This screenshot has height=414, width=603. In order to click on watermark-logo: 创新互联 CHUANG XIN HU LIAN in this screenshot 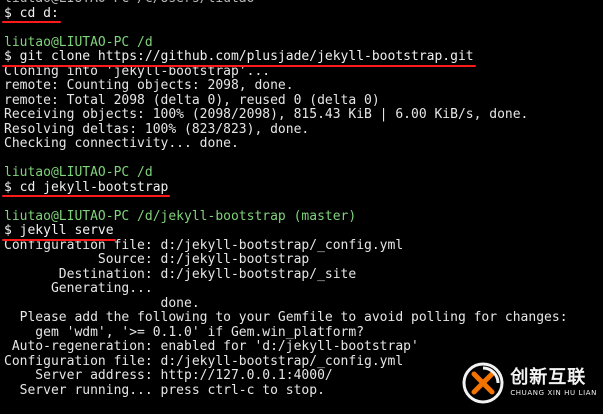, I will do `click(529, 383)`.